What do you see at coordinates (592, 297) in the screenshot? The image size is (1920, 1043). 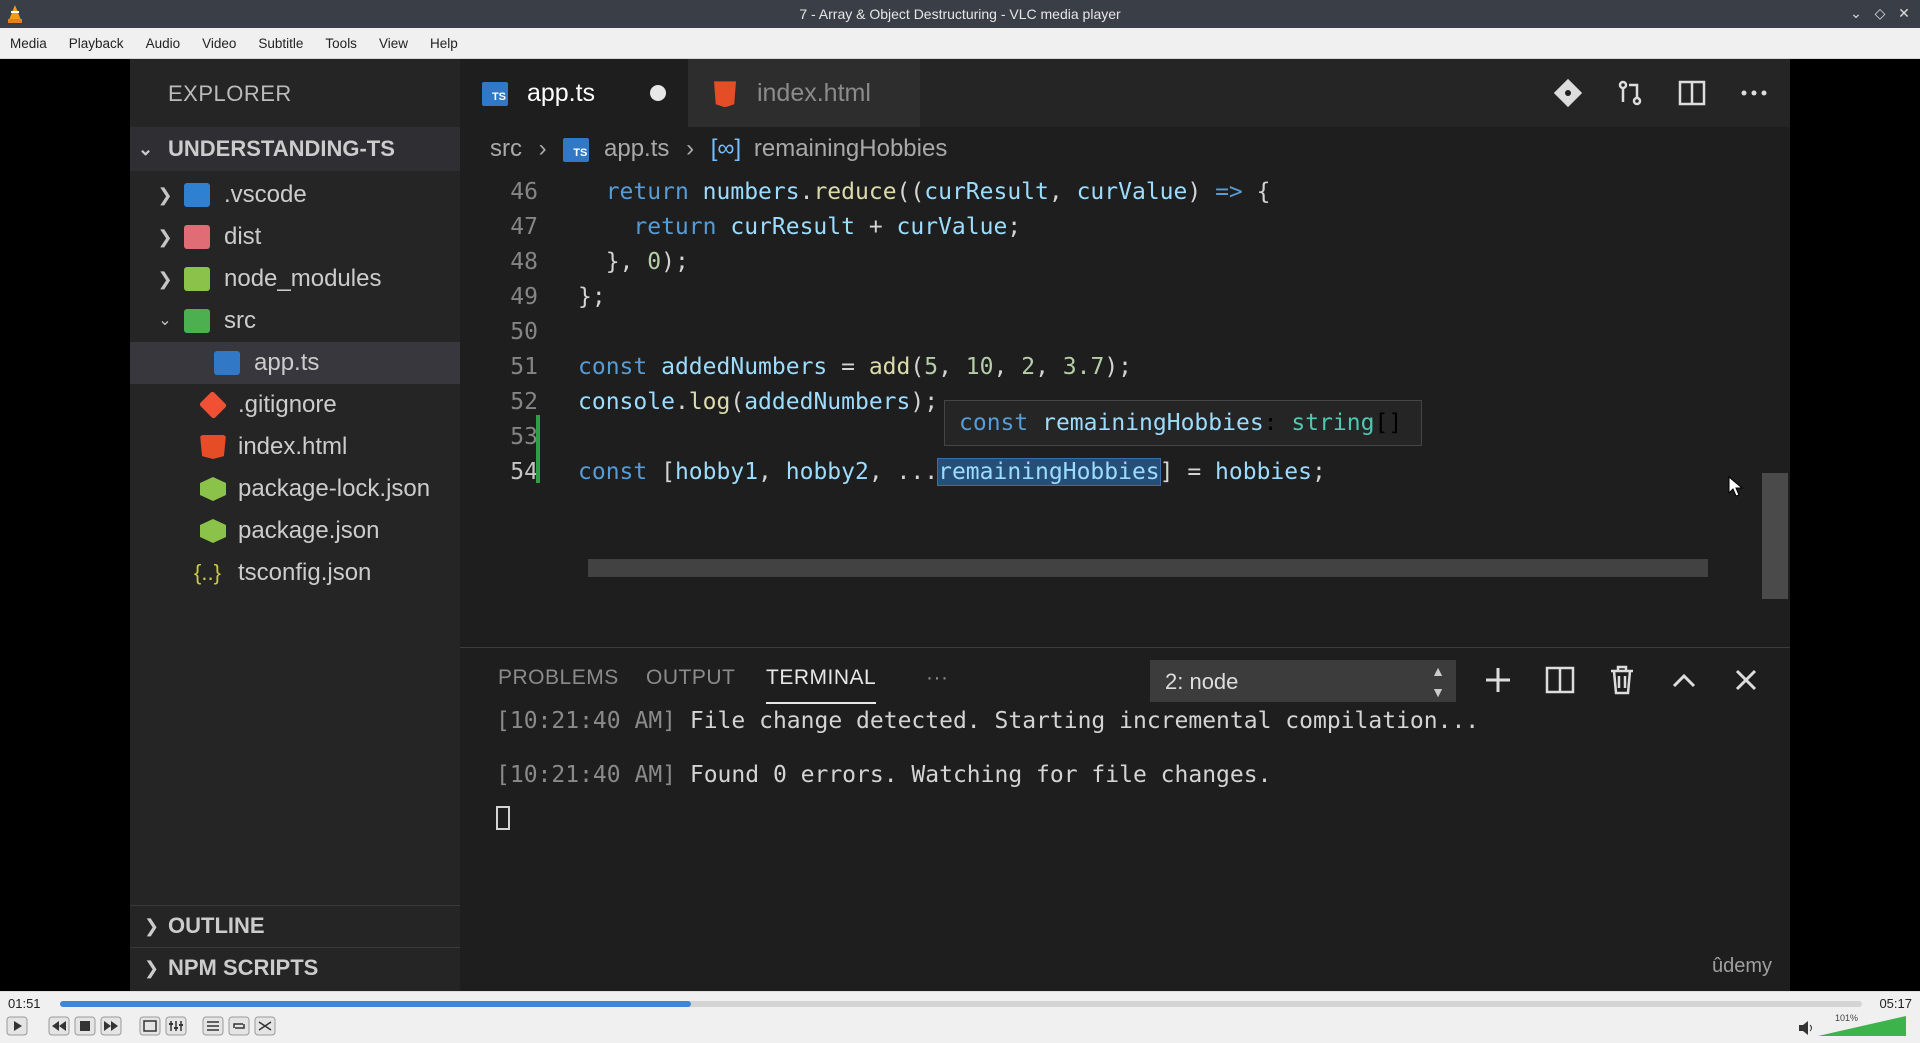 I see `code-line-49: };` at bounding box center [592, 297].